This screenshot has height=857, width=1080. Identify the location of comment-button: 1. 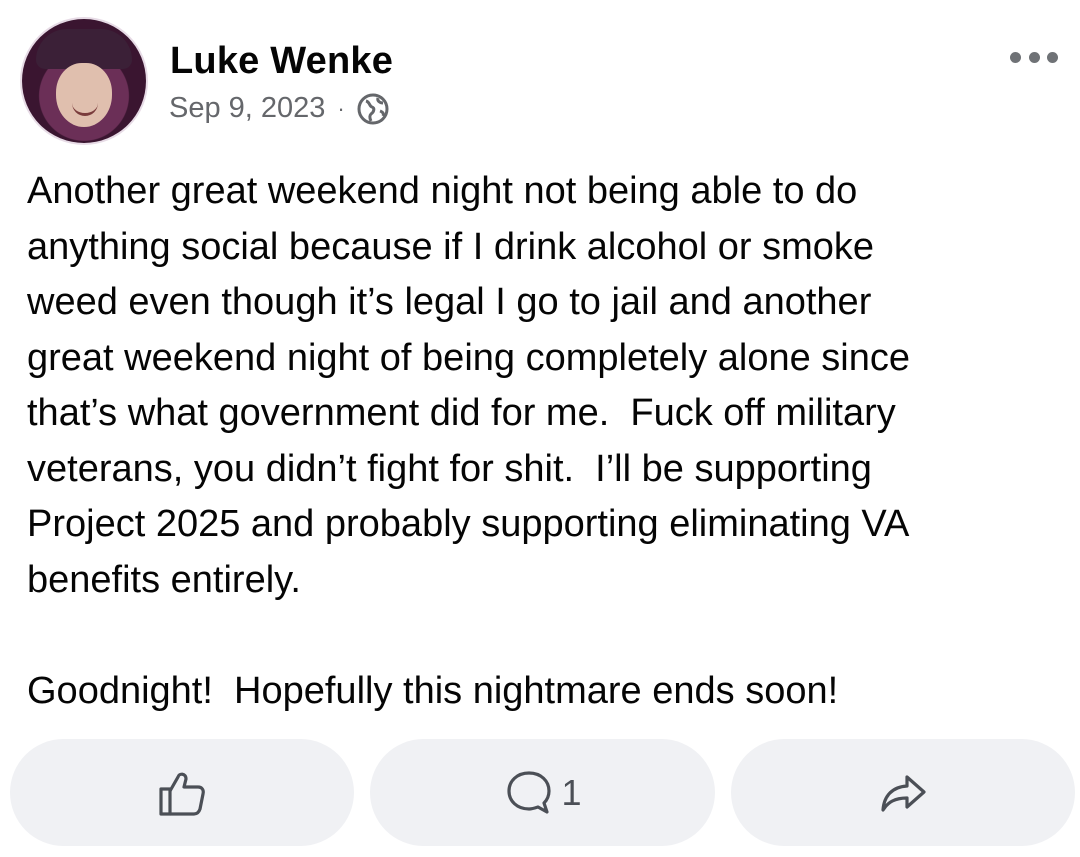
(542, 792).